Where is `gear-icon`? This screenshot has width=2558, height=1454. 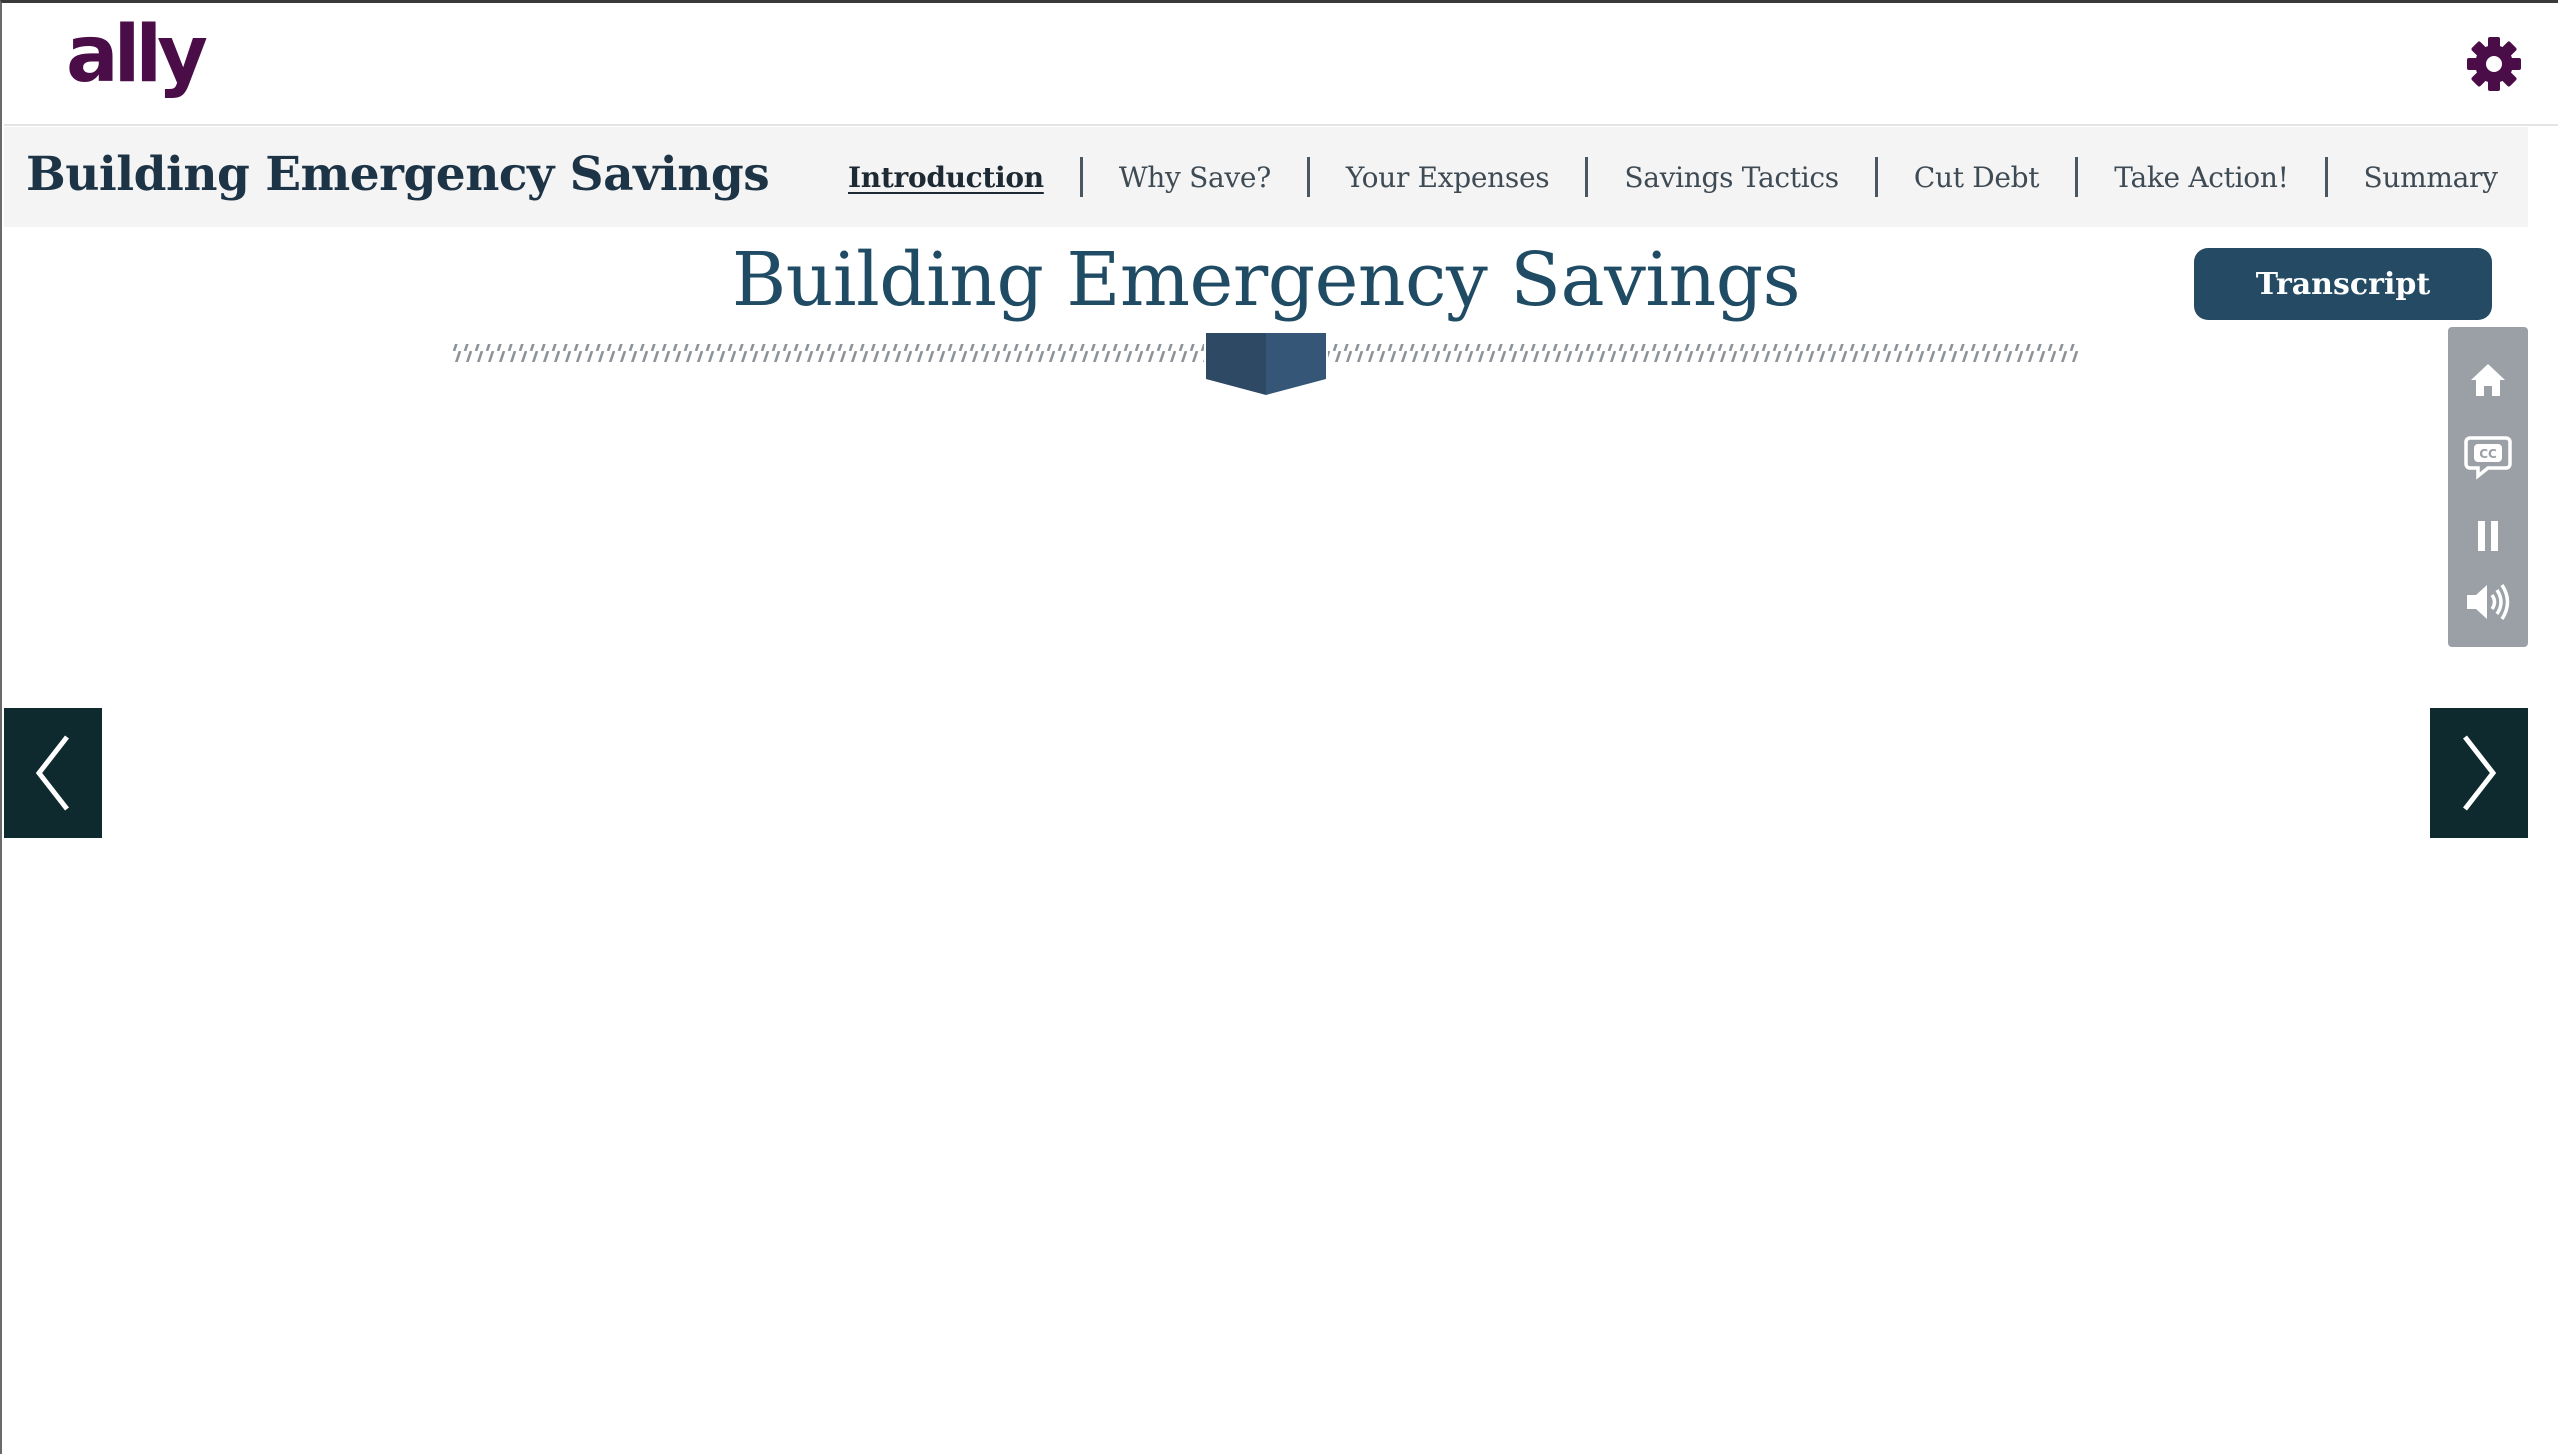
gear-icon is located at coordinates (2494, 64).